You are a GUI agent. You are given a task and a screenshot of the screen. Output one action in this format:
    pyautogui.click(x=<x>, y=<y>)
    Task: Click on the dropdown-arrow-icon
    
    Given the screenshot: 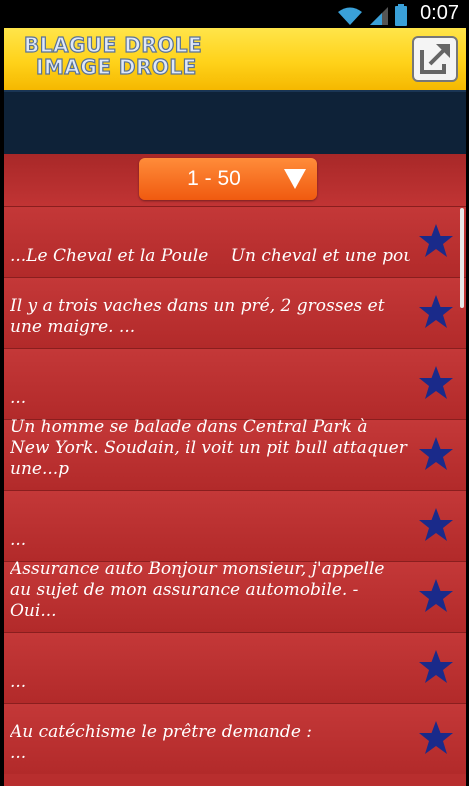 What is the action you would take?
    pyautogui.click(x=295, y=179)
    